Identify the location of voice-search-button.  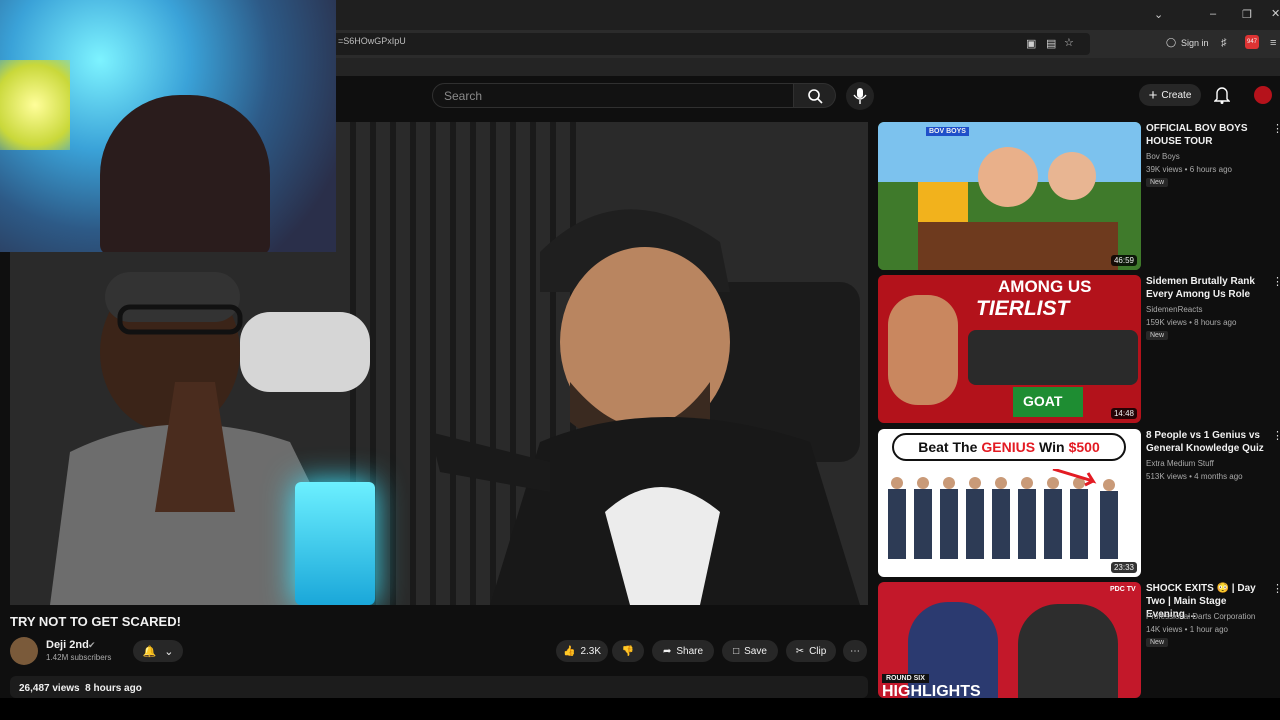
(860, 96).